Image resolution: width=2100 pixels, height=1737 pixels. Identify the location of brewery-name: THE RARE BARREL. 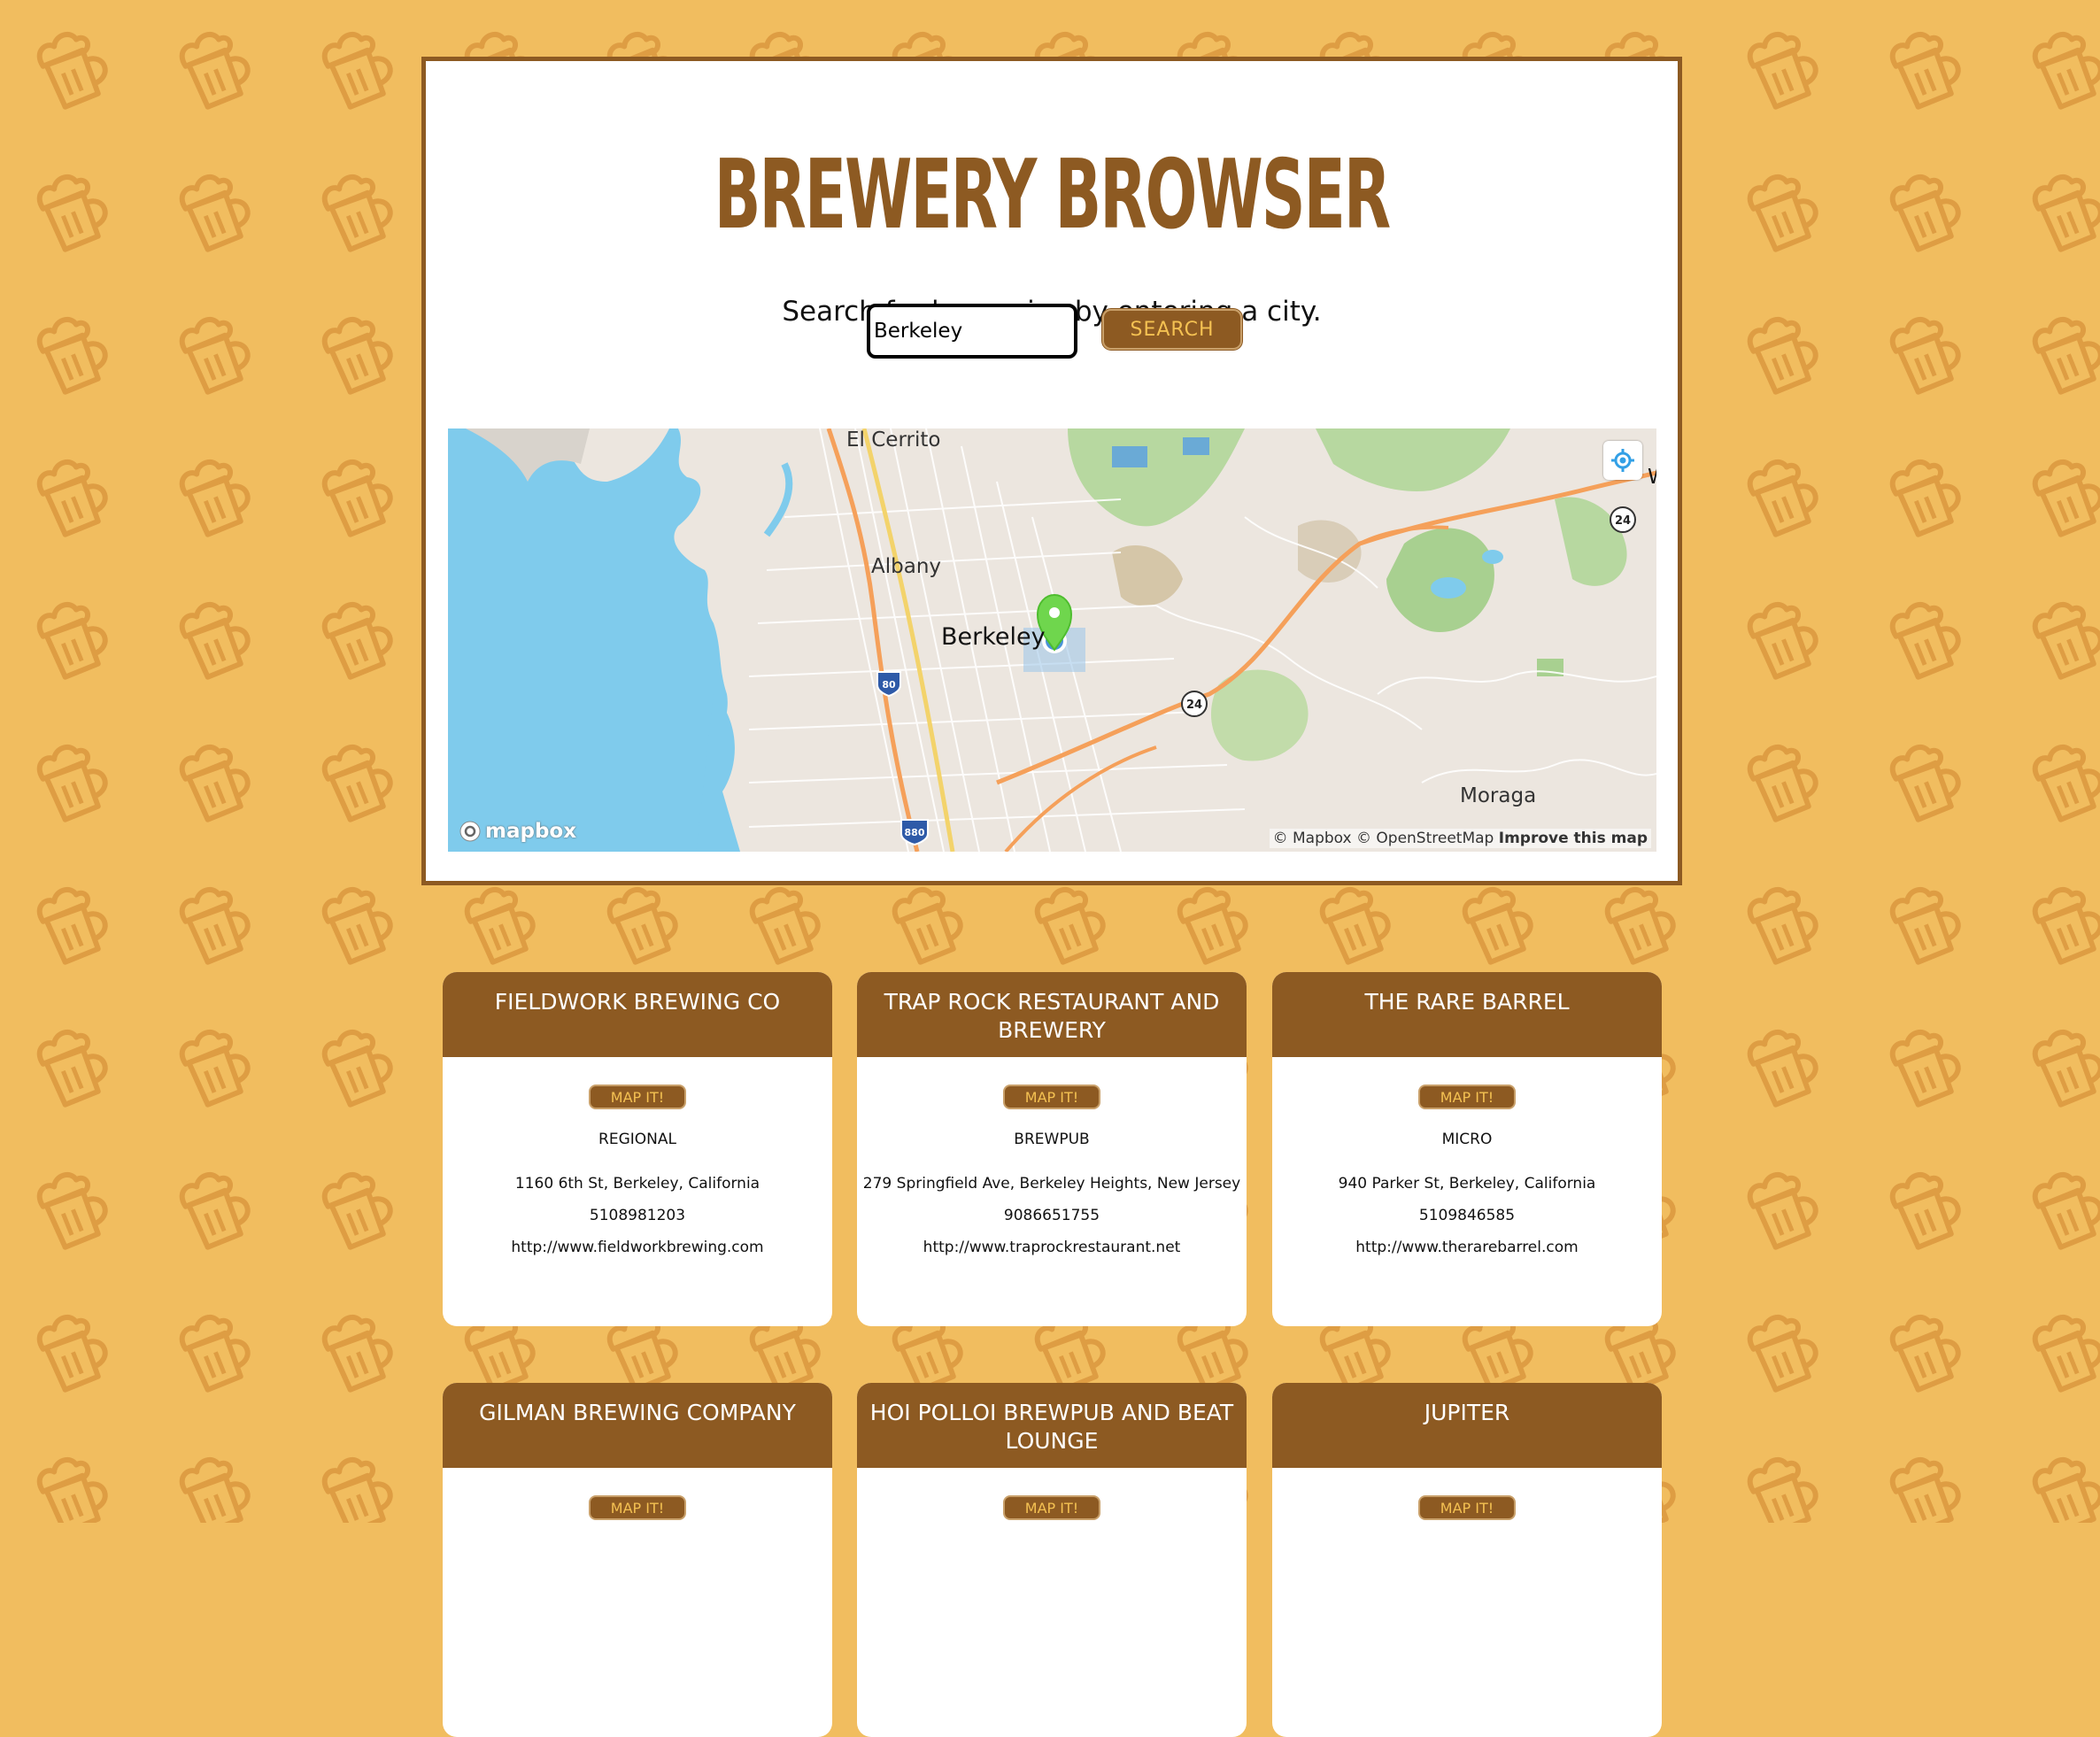
(1467, 1015).